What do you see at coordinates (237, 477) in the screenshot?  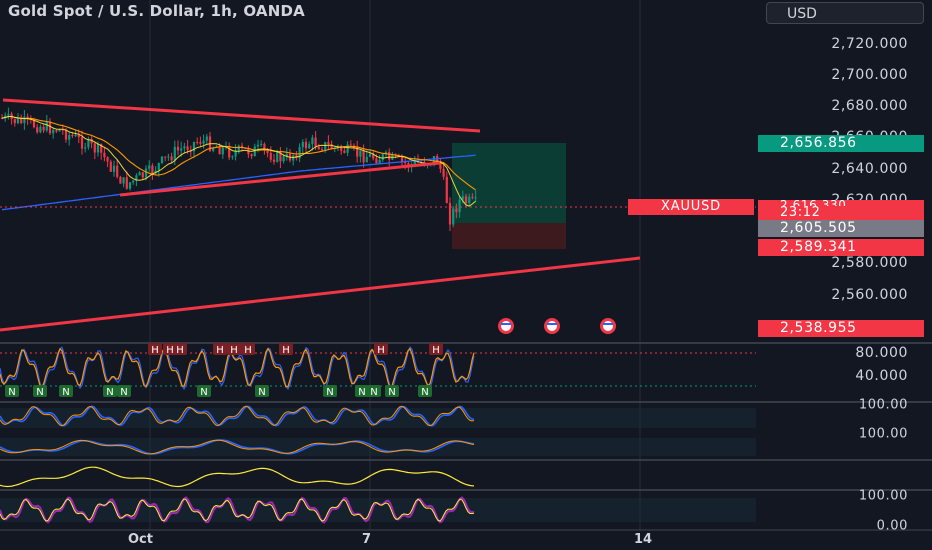 I see `momentum-line` at bounding box center [237, 477].